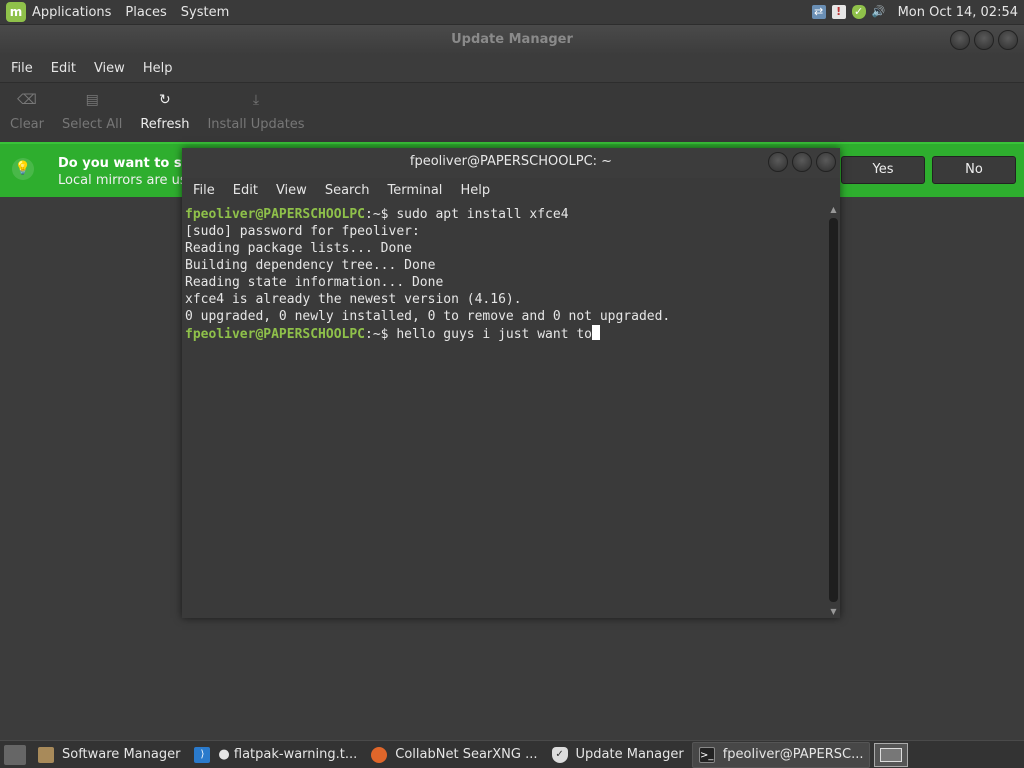  I want to click on maximize-button, so click(984, 40).